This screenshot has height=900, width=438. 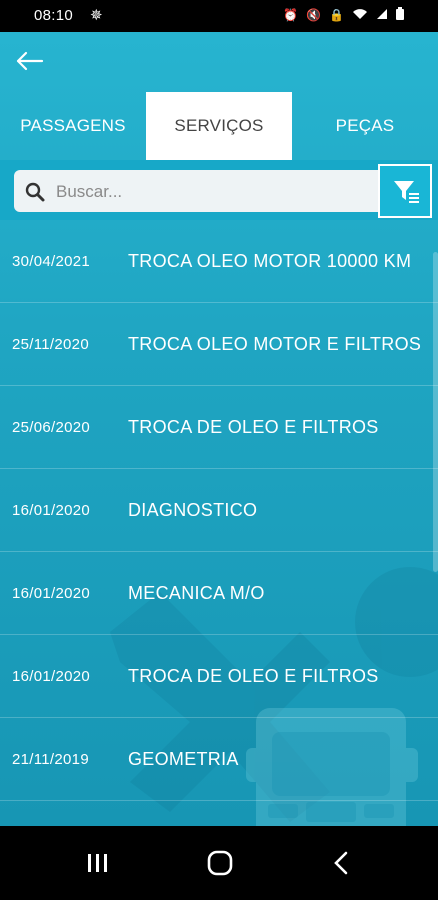 I want to click on recent-apps-button, so click(x=98, y=863).